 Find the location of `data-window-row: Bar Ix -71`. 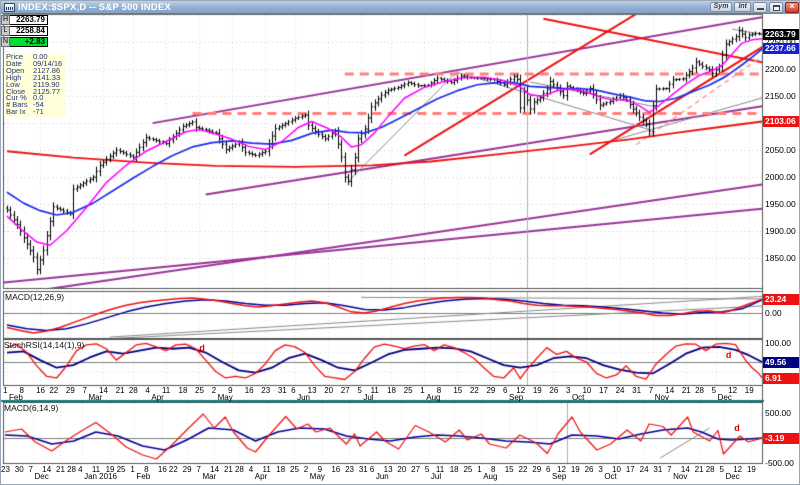

data-window-row: Bar Ix -71 is located at coordinates (35, 112).